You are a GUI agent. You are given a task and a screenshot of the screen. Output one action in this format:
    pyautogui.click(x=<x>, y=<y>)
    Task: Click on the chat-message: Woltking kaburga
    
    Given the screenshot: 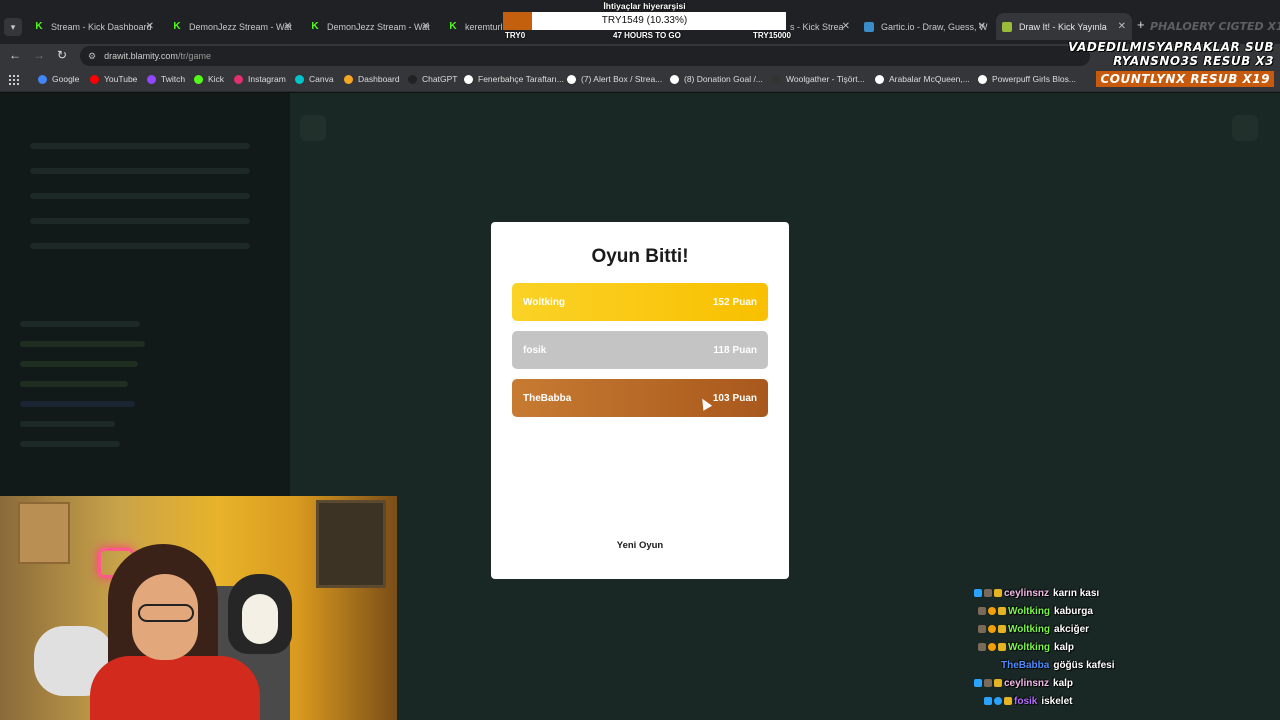 What is the action you would take?
    pyautogui.click(x=1035, y=611)
    